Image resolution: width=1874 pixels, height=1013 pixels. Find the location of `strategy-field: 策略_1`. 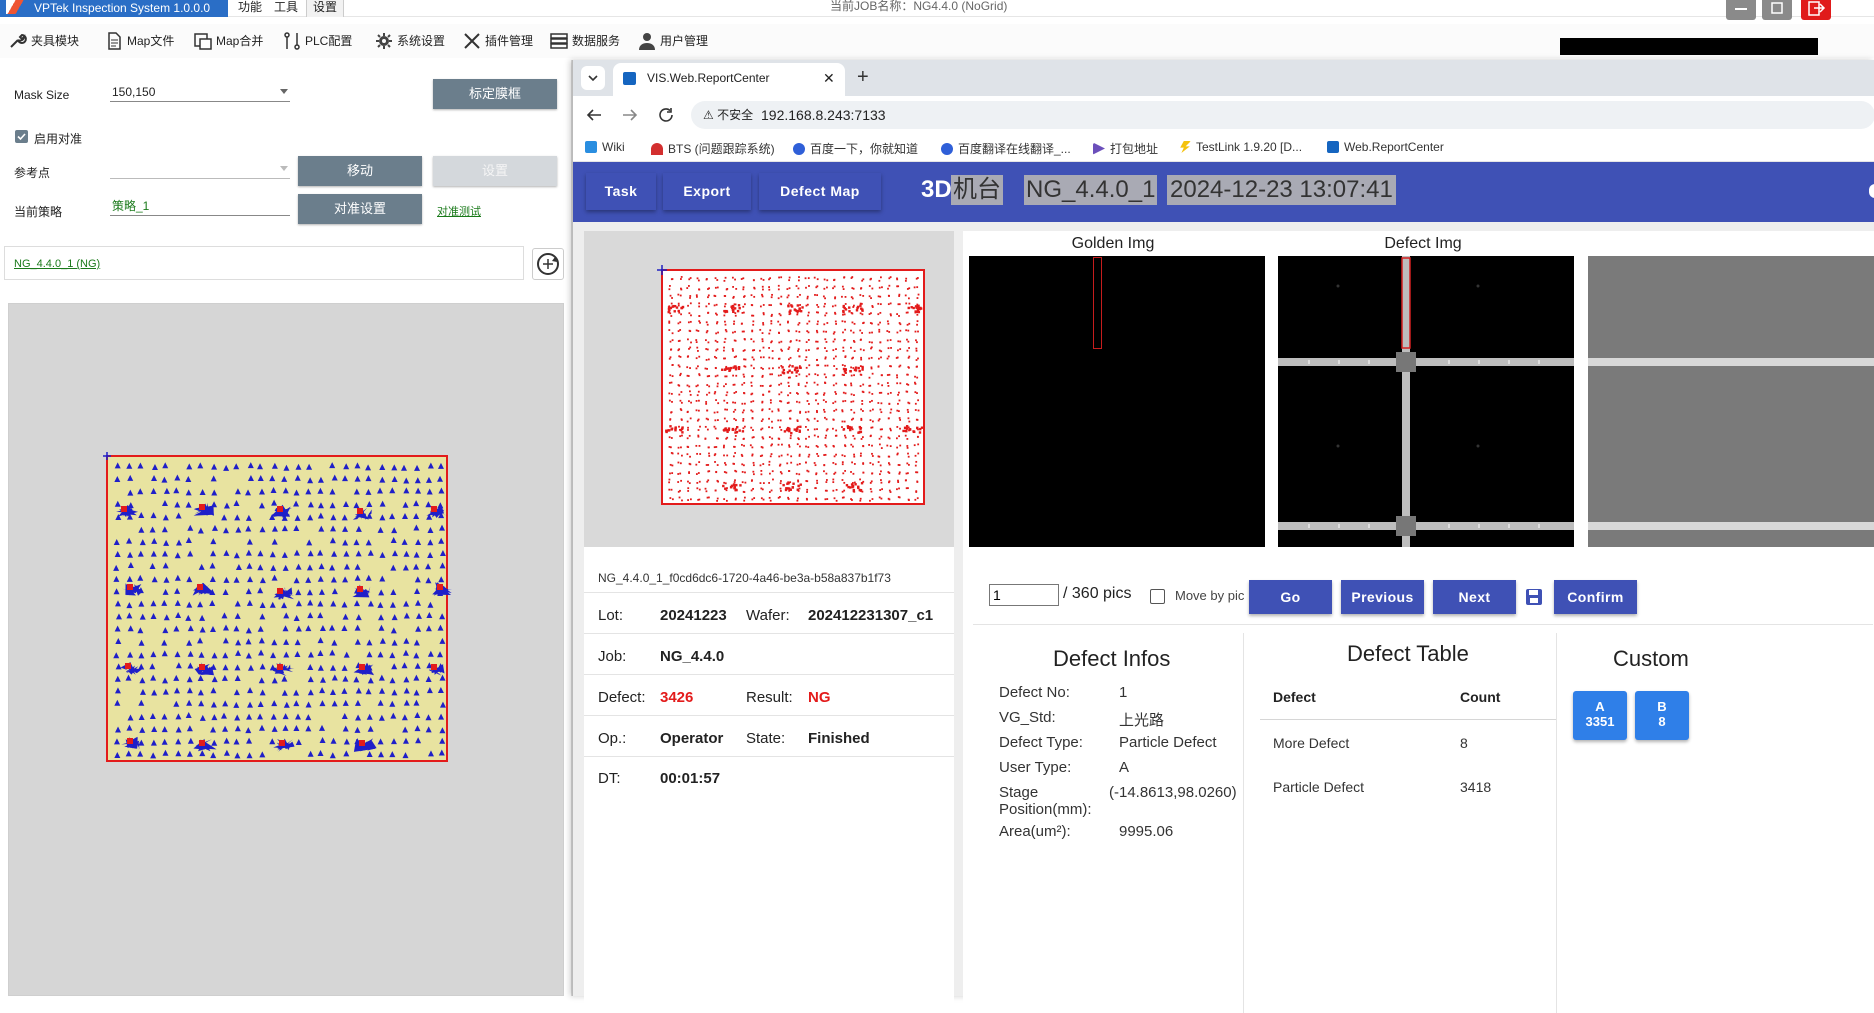

strategy-field: 策略_1 is located at coordinates (200, 206).